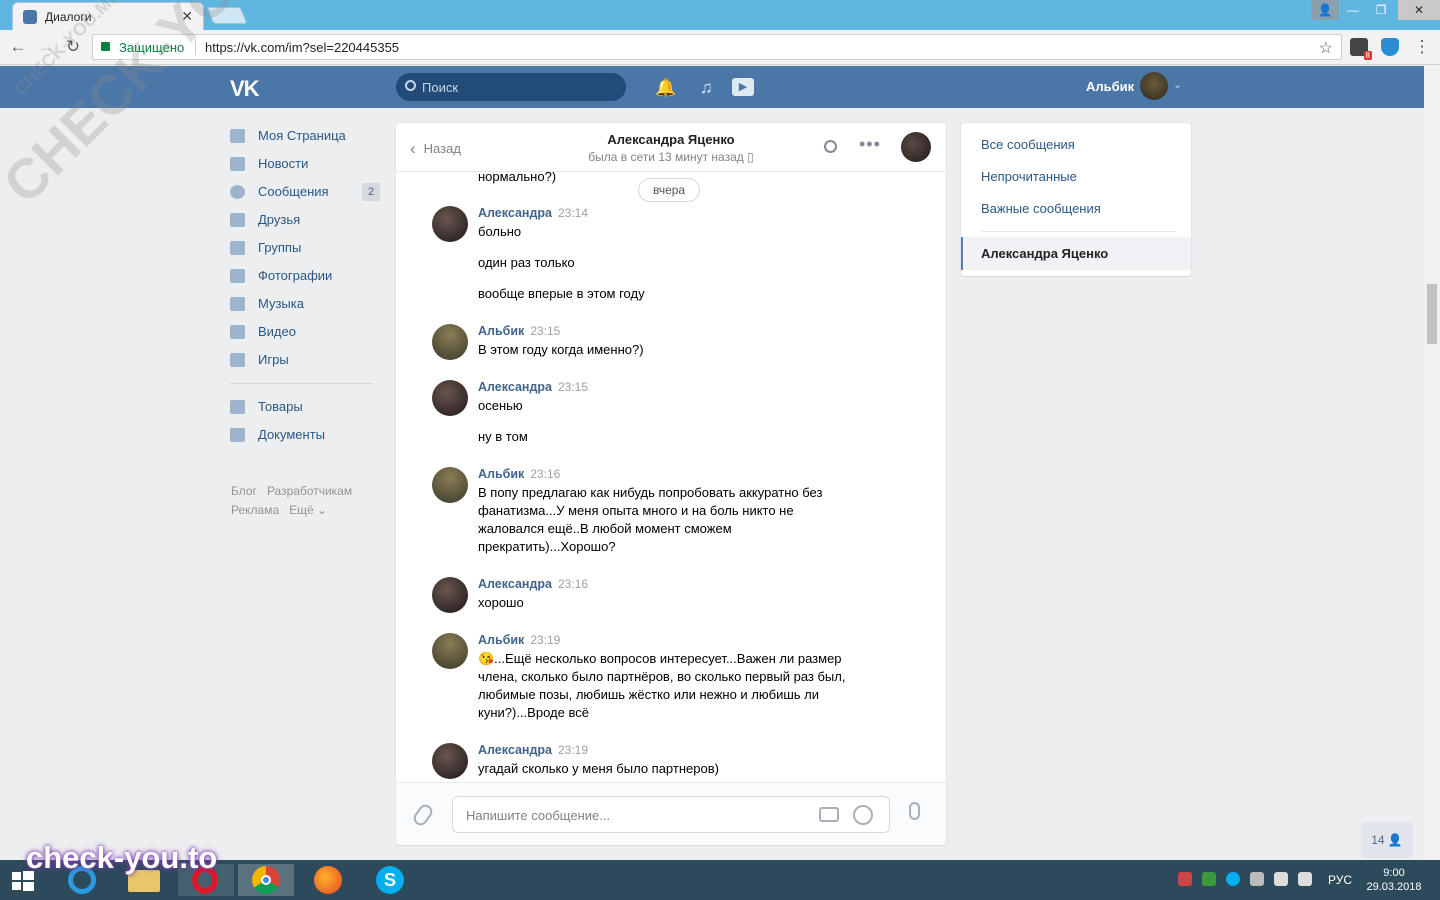 Image resolution: width=1440 pixels, height=900 pixels. I want to click on menu-item-music: Музыка, so click(305, 304).